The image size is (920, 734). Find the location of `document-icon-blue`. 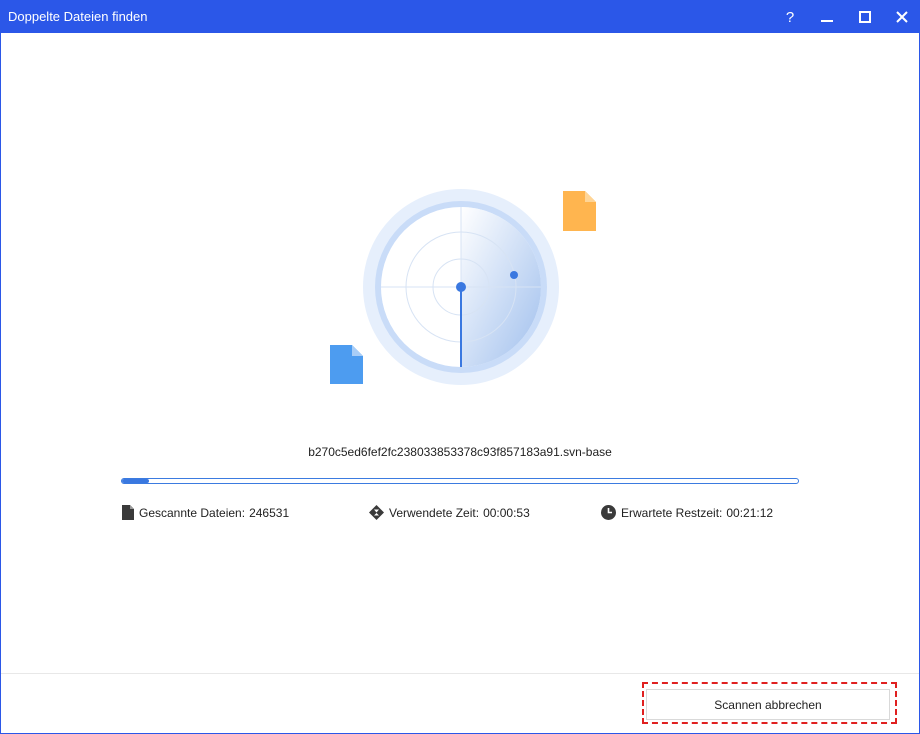

document-icon-blue is located at coordinates (346, 364).